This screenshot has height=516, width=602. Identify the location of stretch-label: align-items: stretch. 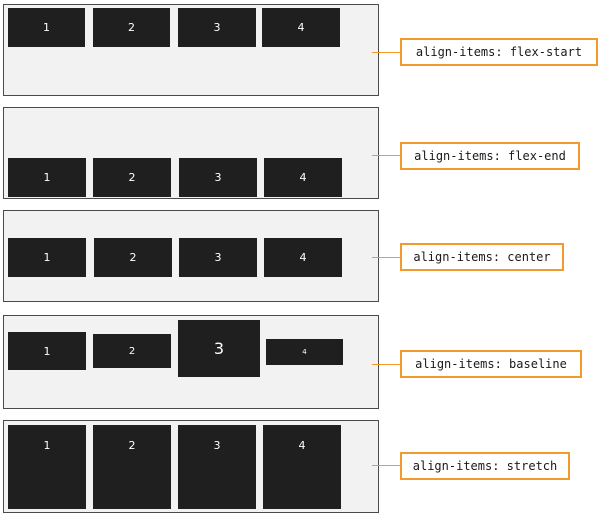
(485, 466).